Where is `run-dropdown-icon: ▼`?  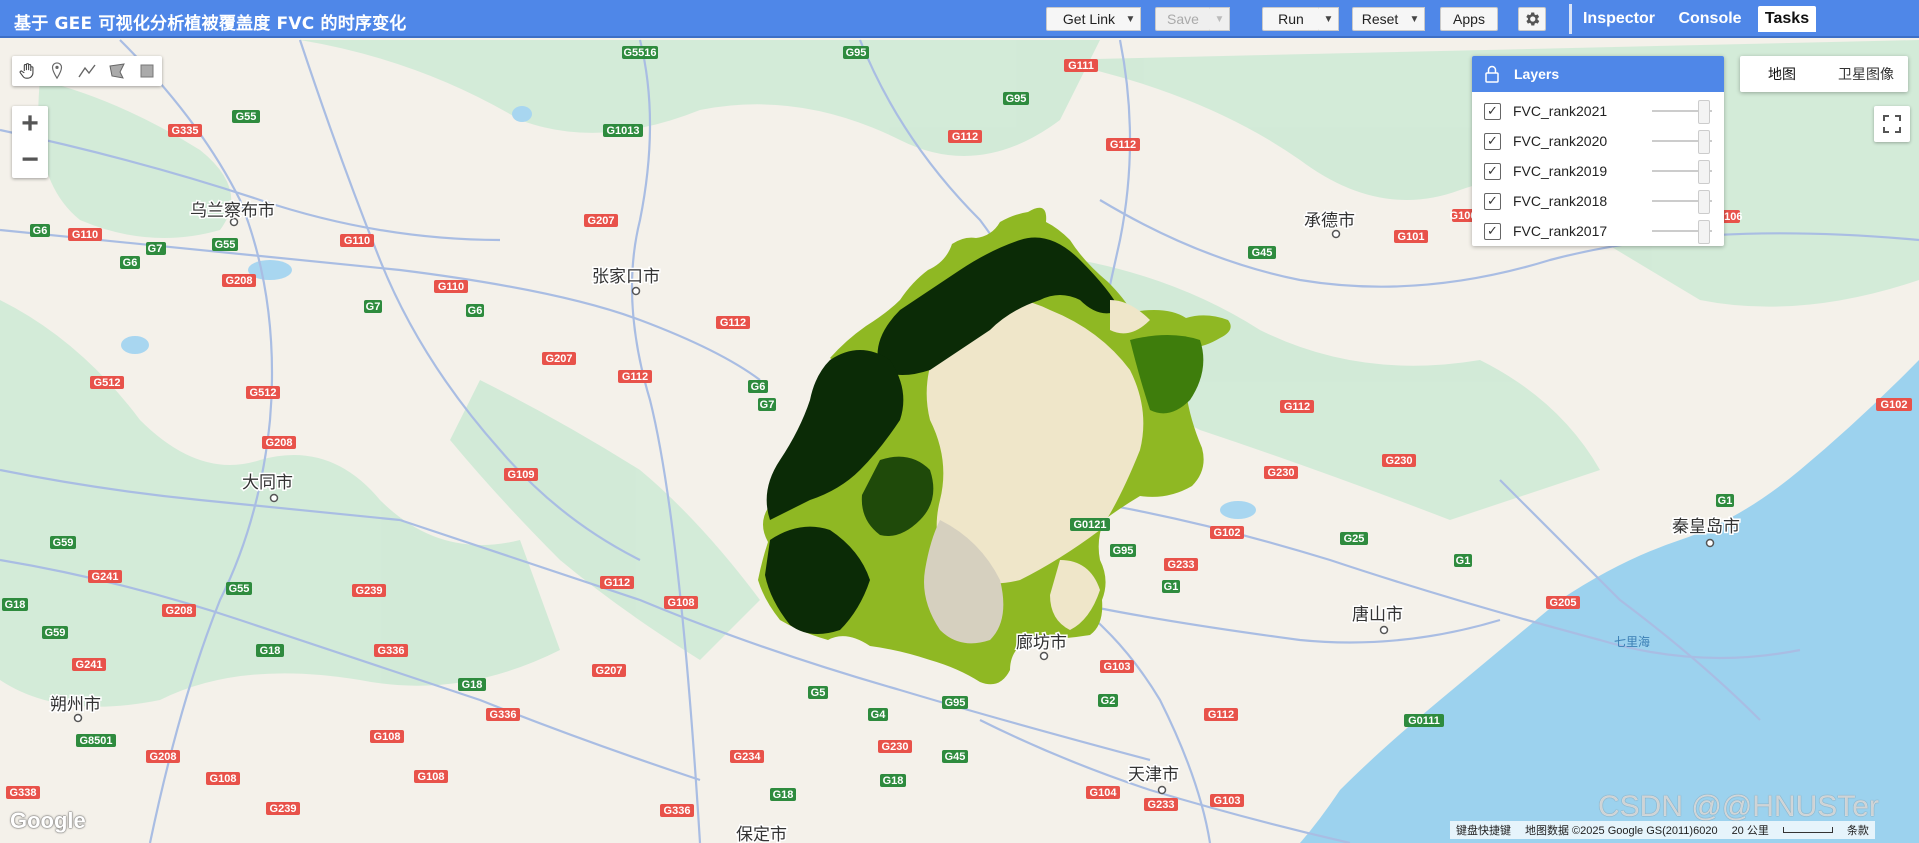
run-dropdown-icon: ▼ is located at coordinates (1329, 19).